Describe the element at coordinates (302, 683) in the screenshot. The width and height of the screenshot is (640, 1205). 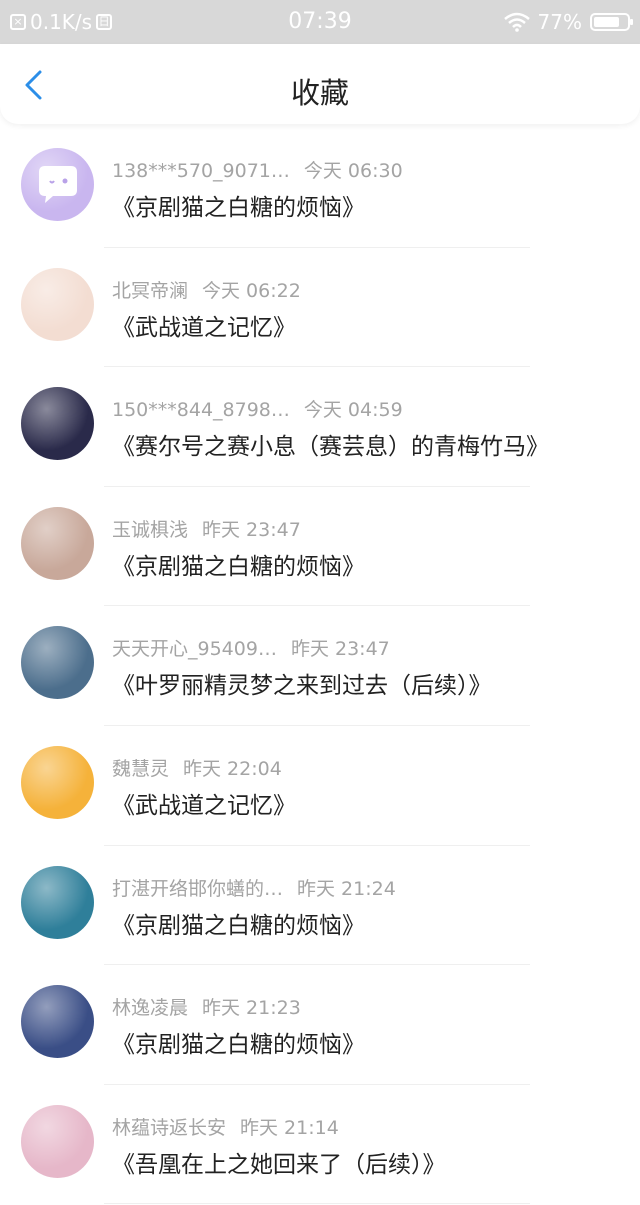
I see `book-title: 《叶罗丽精灵梦之来到过去（后续）》` at that location.